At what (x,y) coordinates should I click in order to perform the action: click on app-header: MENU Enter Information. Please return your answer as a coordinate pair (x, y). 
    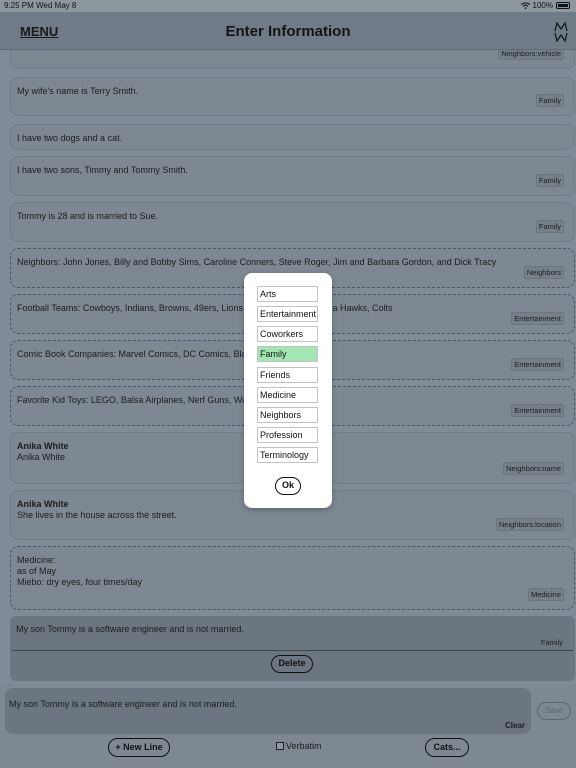
    Looking at the image, I should click on (288, 31).